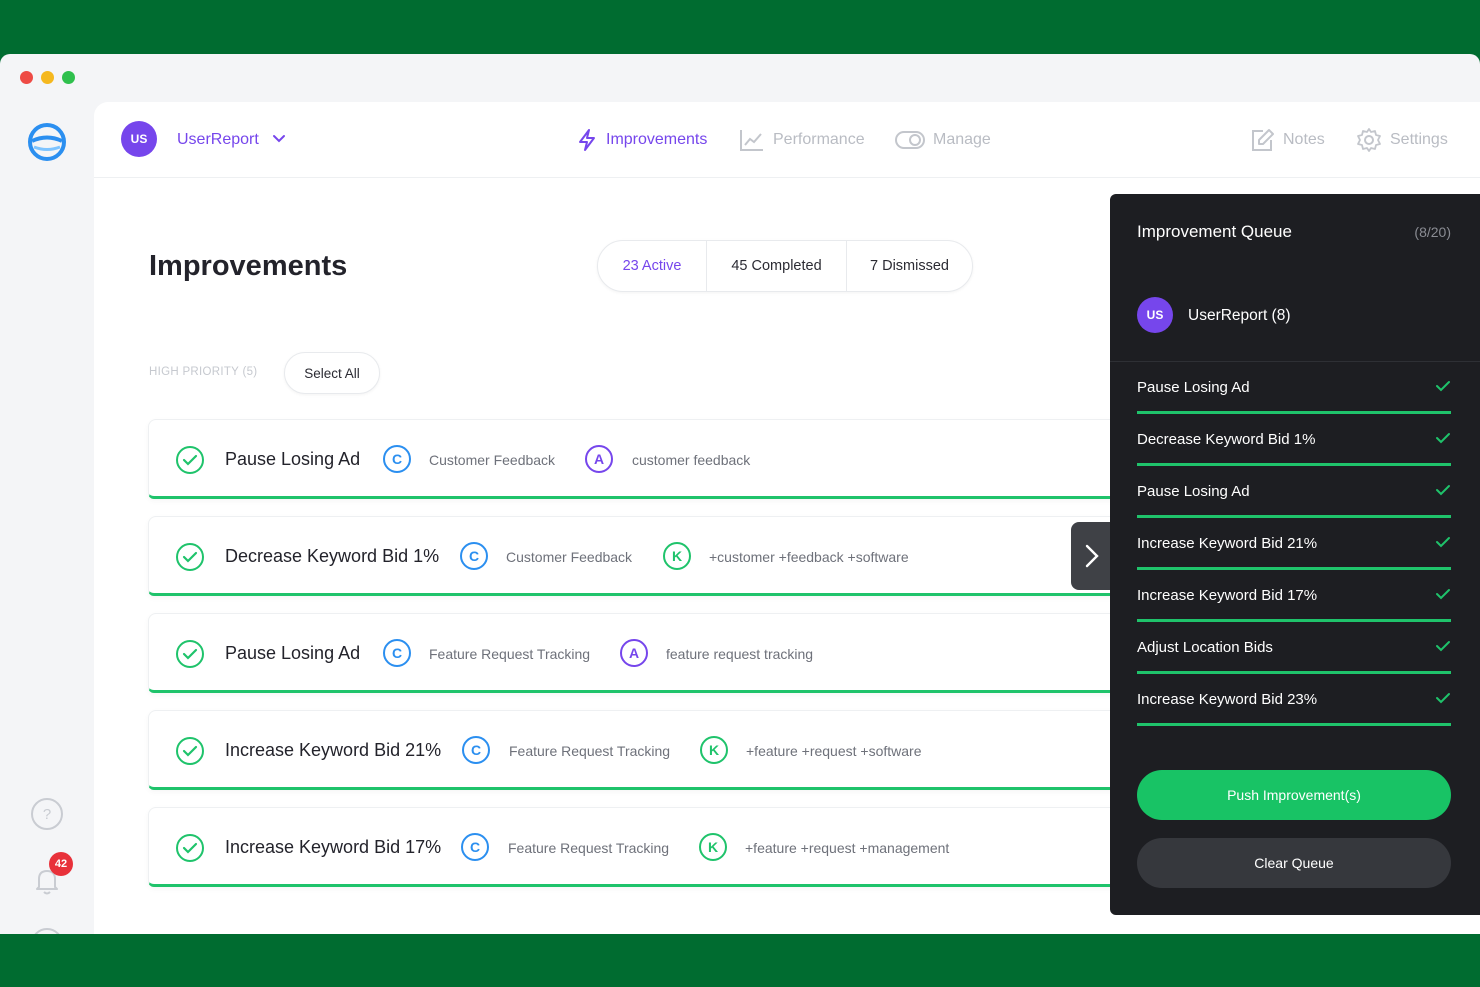 This screenshot has height=987, width=1480. I want to click on queue-item-label: Decrease Keyword Bid 1%, so click(1226, 439).